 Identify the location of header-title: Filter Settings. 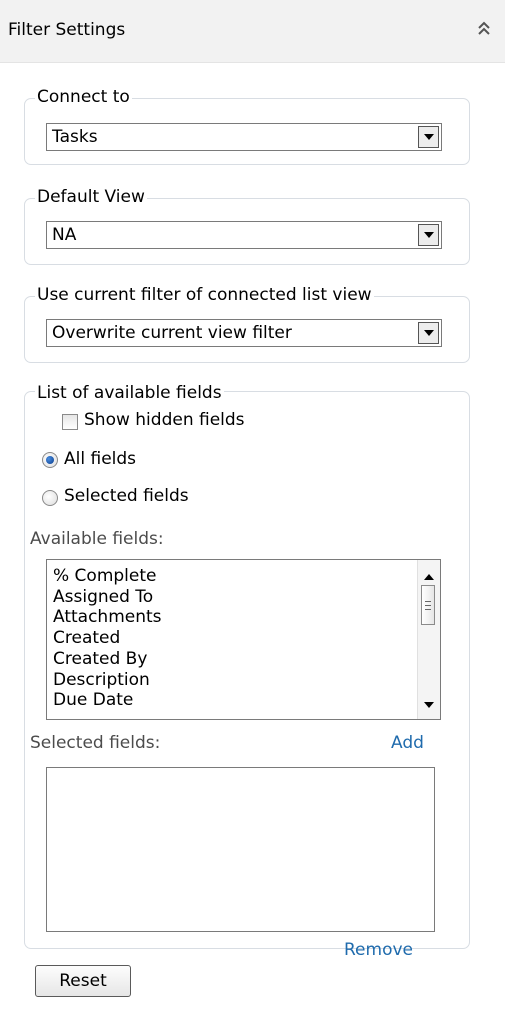
(67, 30).